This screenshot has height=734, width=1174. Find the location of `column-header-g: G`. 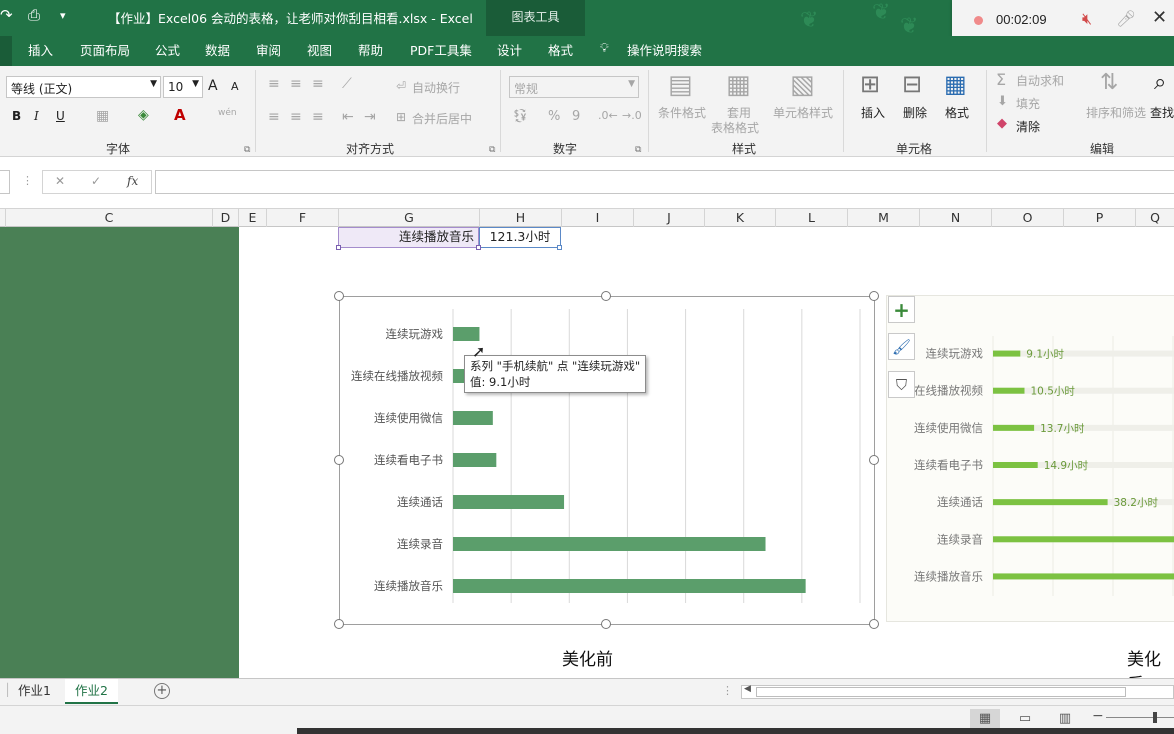

column-header-g: G is located at coordinates (408, 218).